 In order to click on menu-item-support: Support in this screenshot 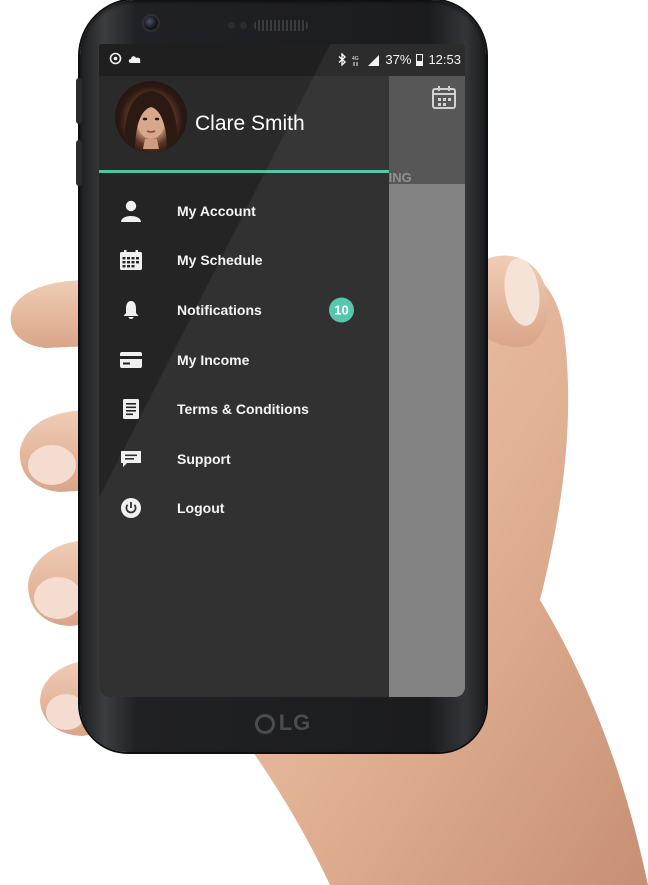, I will do `click(244, 459)`.